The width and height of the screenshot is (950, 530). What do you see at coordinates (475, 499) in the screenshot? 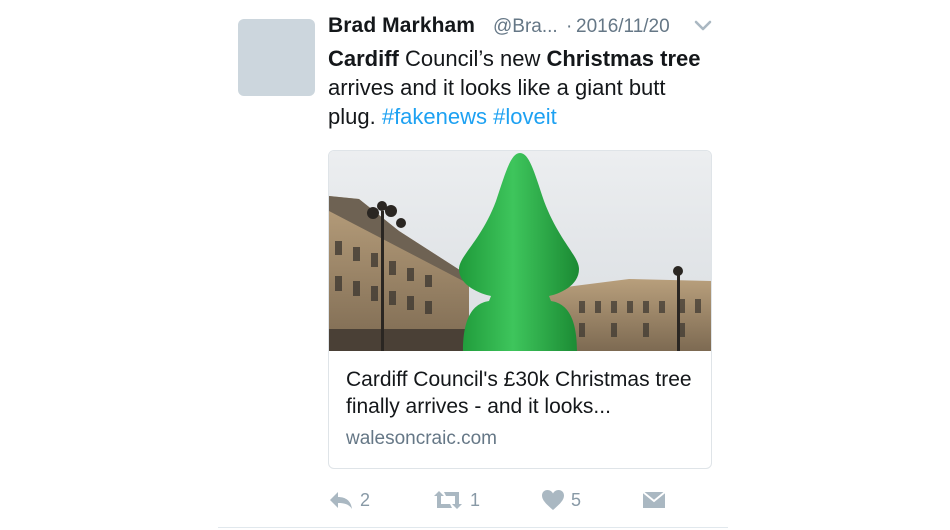
I see `retweet-count: 1` at bounding box center [475, 499].